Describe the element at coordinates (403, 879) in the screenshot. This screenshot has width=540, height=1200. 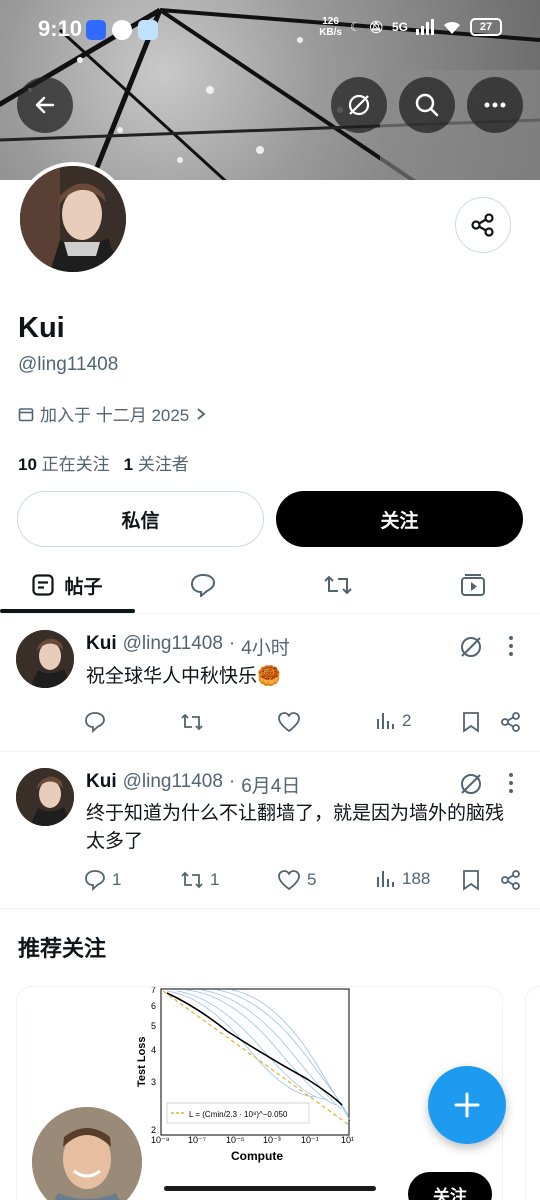
I see `views-button: 188` at that location.